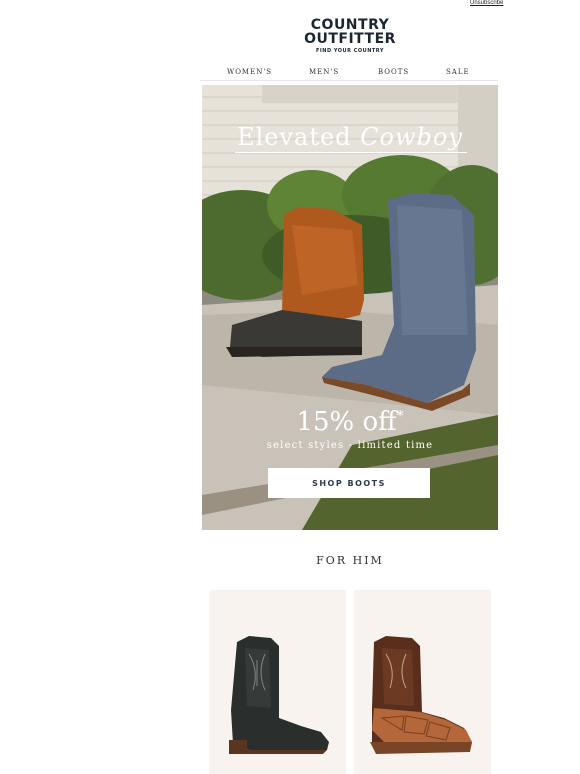 This screenshot has width=580, height=774. What do you see at coordinates (486, 3) in the screenshot?
I see `unsubscribe-link: Unsubscribe` at bounding box center [486, 3].